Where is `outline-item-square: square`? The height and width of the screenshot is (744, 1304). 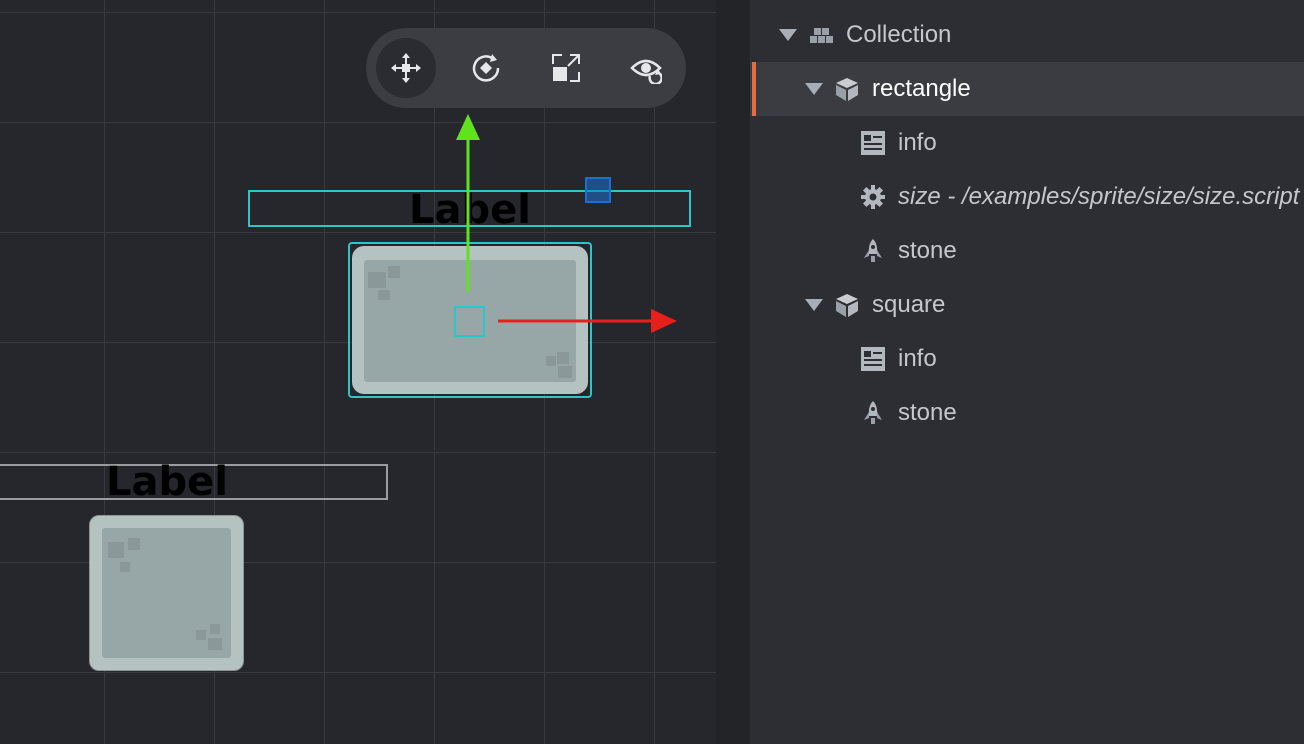 outline-item-square: square is located at coordinates (1027, 305).